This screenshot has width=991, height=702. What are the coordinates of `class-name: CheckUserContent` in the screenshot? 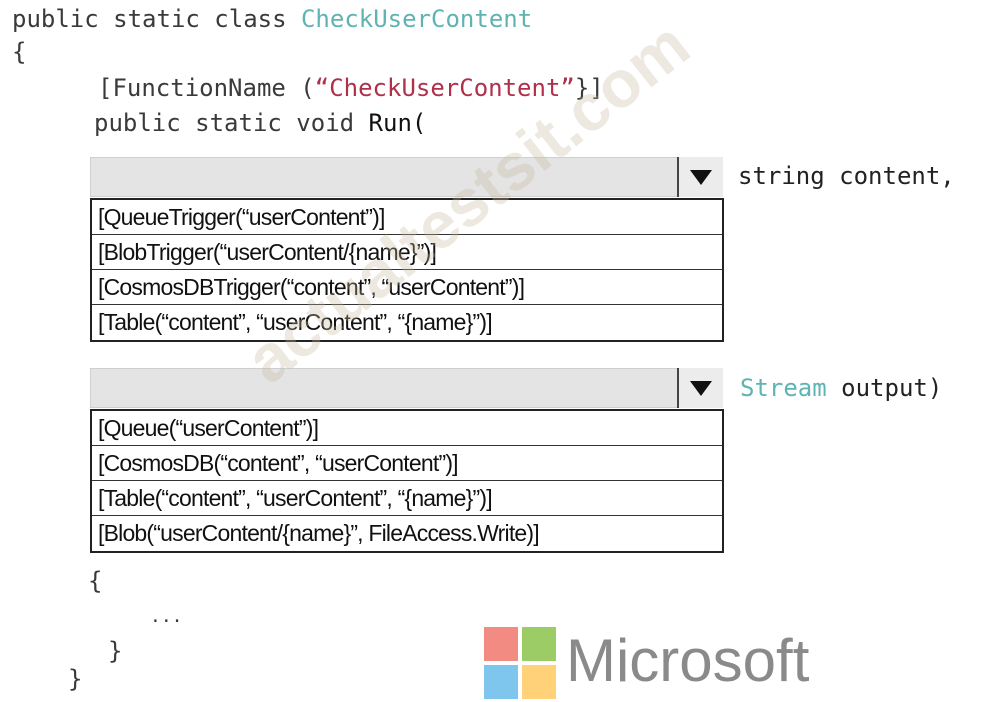 It's located at (416, 19).